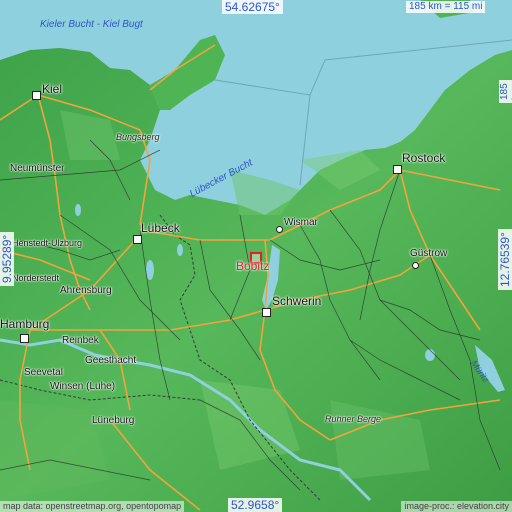 Image resolution: width=512 pixels, height=512 pixels. I want to click on city-label-luneburg: Lüneburg, so click(113, 420).